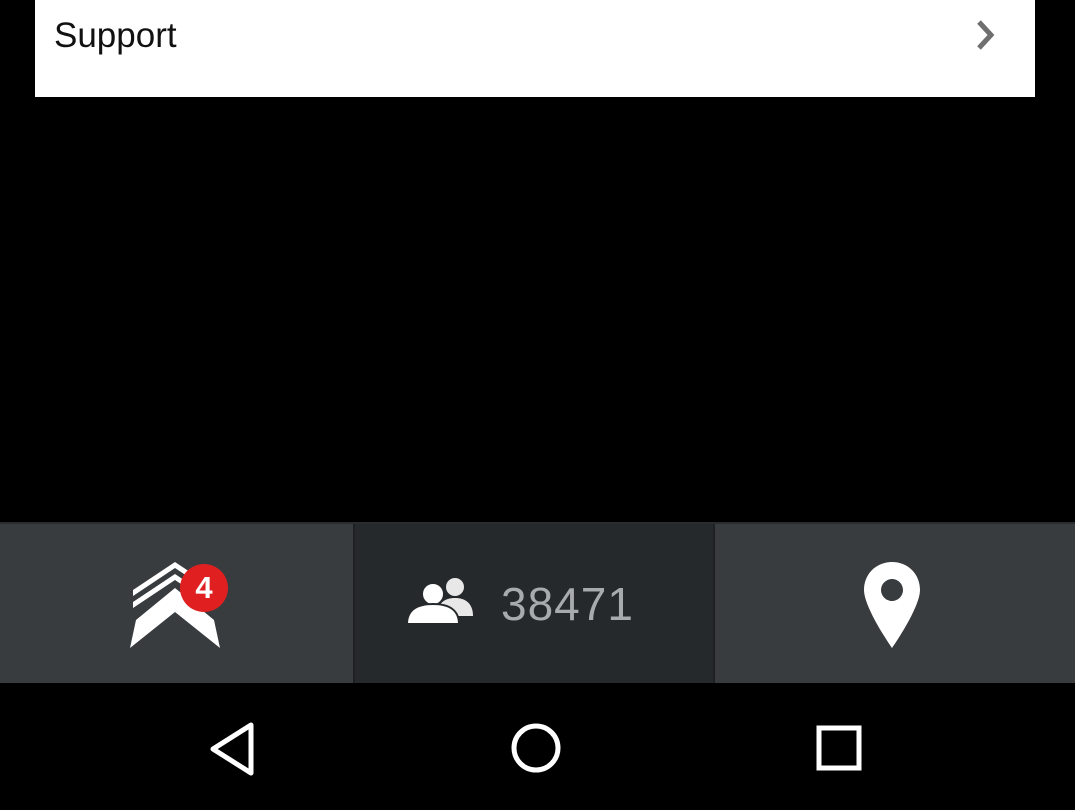 The image size is (1075, 810). Describe the element at coordinates (115, 35) in the screenshot. I see `support-label: Support` at that location.